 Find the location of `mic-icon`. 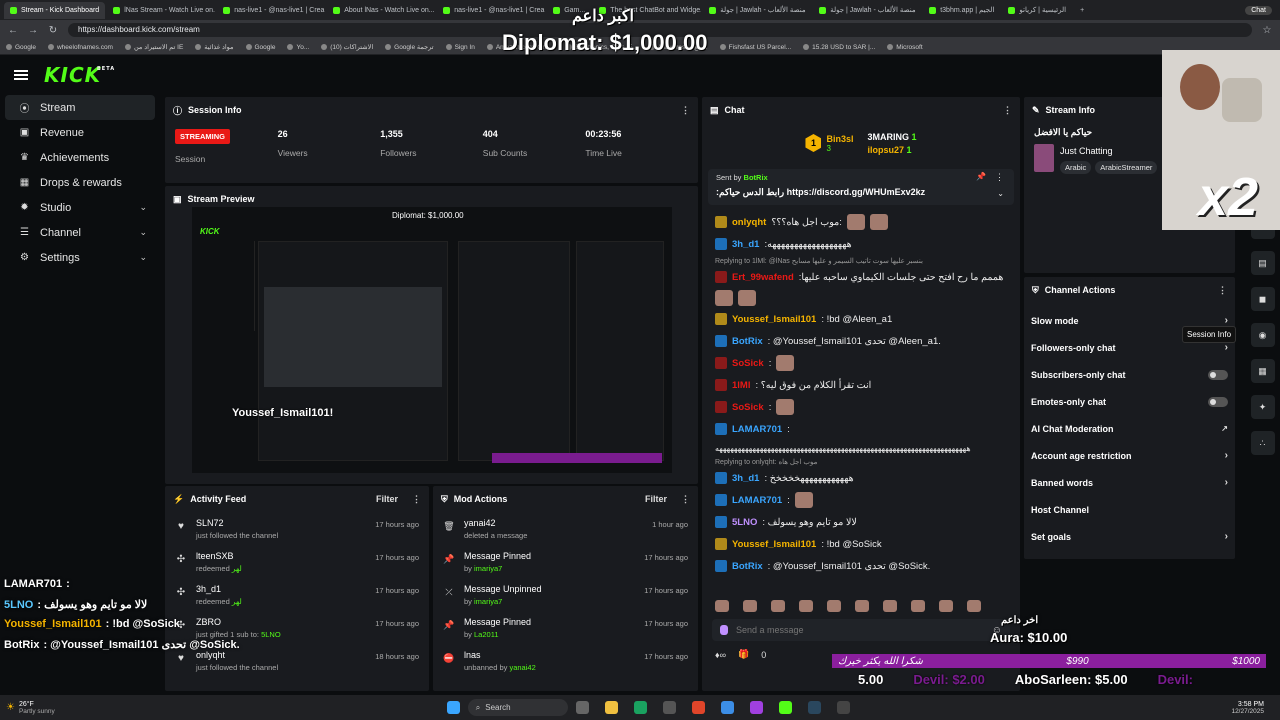

mic-icon is located at coordinates (724, 630).